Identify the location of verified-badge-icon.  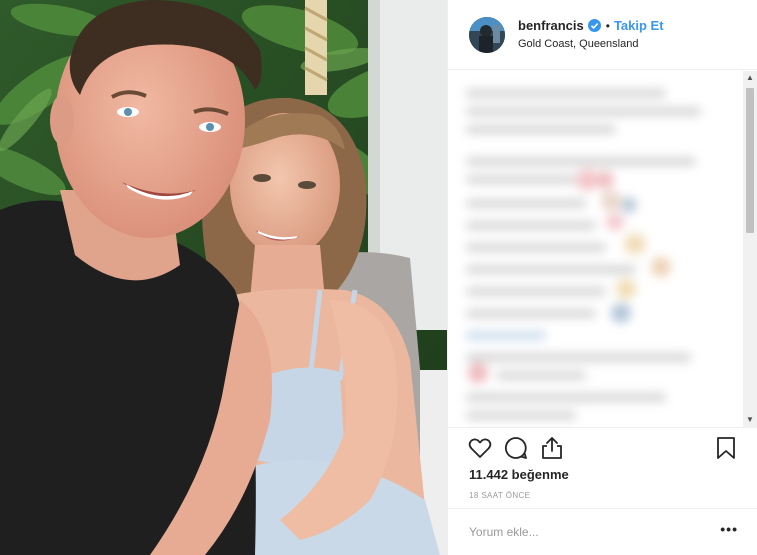
(594, 25).